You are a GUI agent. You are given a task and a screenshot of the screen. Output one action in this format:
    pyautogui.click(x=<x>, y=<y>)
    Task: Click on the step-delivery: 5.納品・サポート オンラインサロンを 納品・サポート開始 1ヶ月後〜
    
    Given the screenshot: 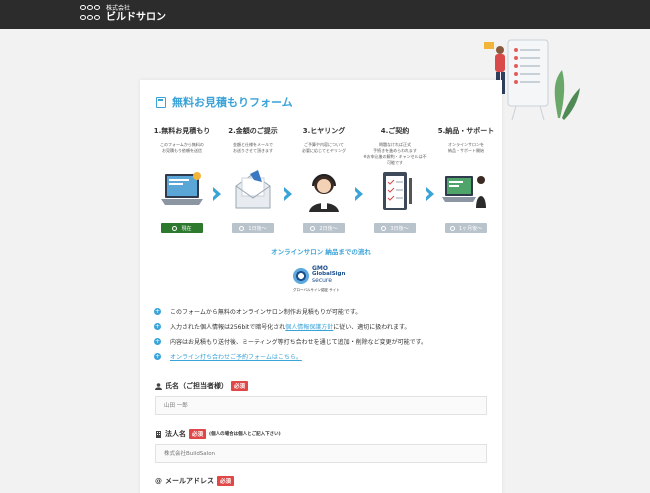 What is the action you would take?
    pyautogui.click(x=466, y=179)
    